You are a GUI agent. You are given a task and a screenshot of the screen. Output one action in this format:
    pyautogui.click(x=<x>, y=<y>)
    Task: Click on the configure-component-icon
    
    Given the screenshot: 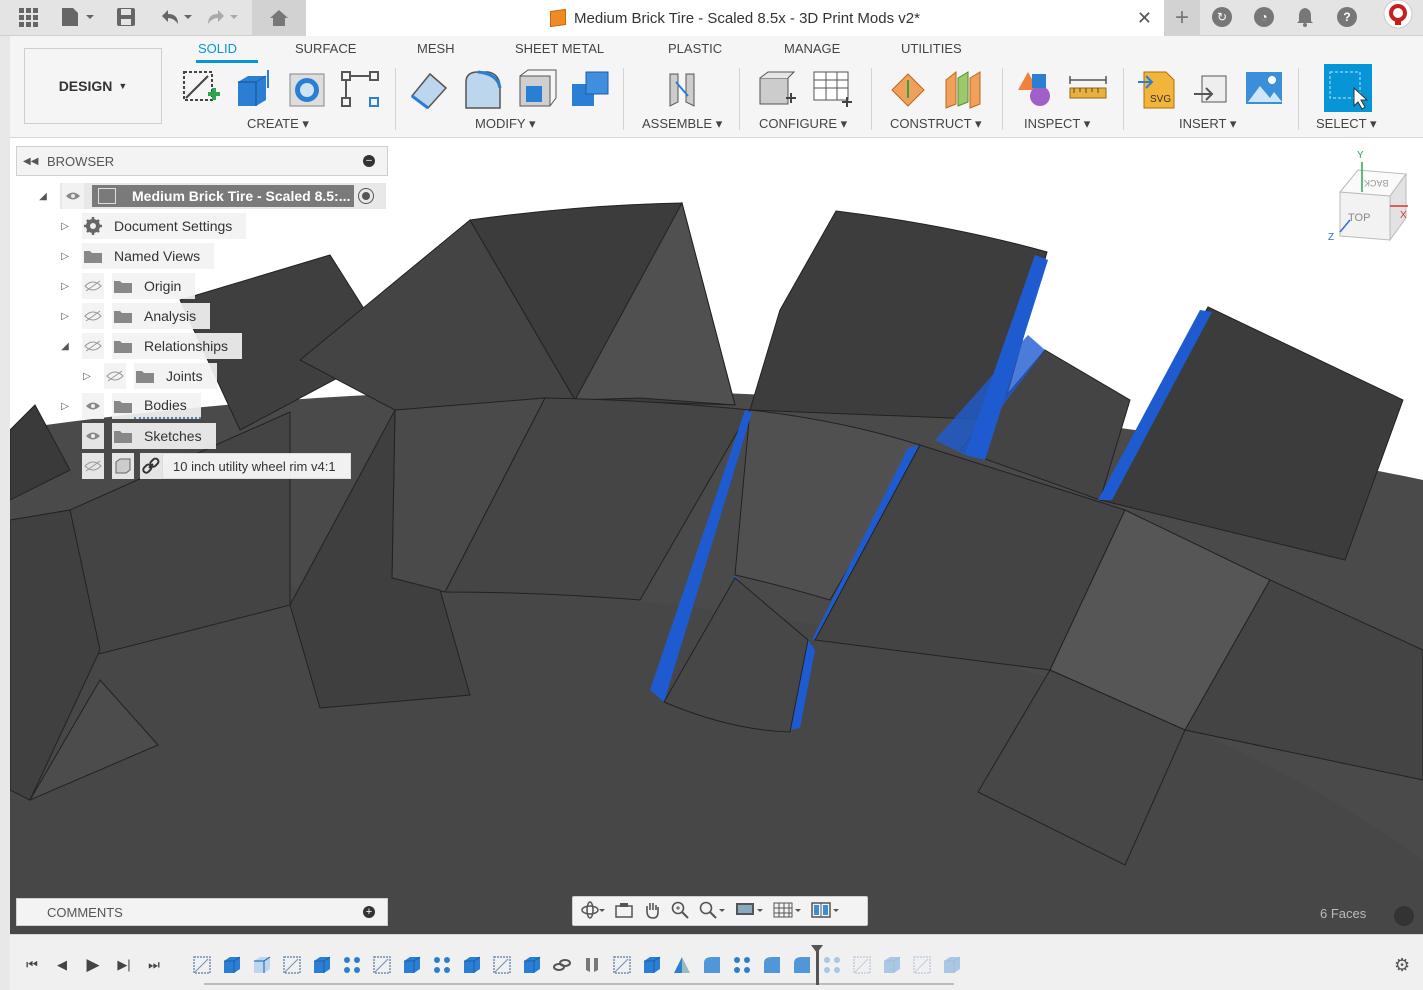 What is the action you would take?
    pyautogui.click(x=777, y=89)
    